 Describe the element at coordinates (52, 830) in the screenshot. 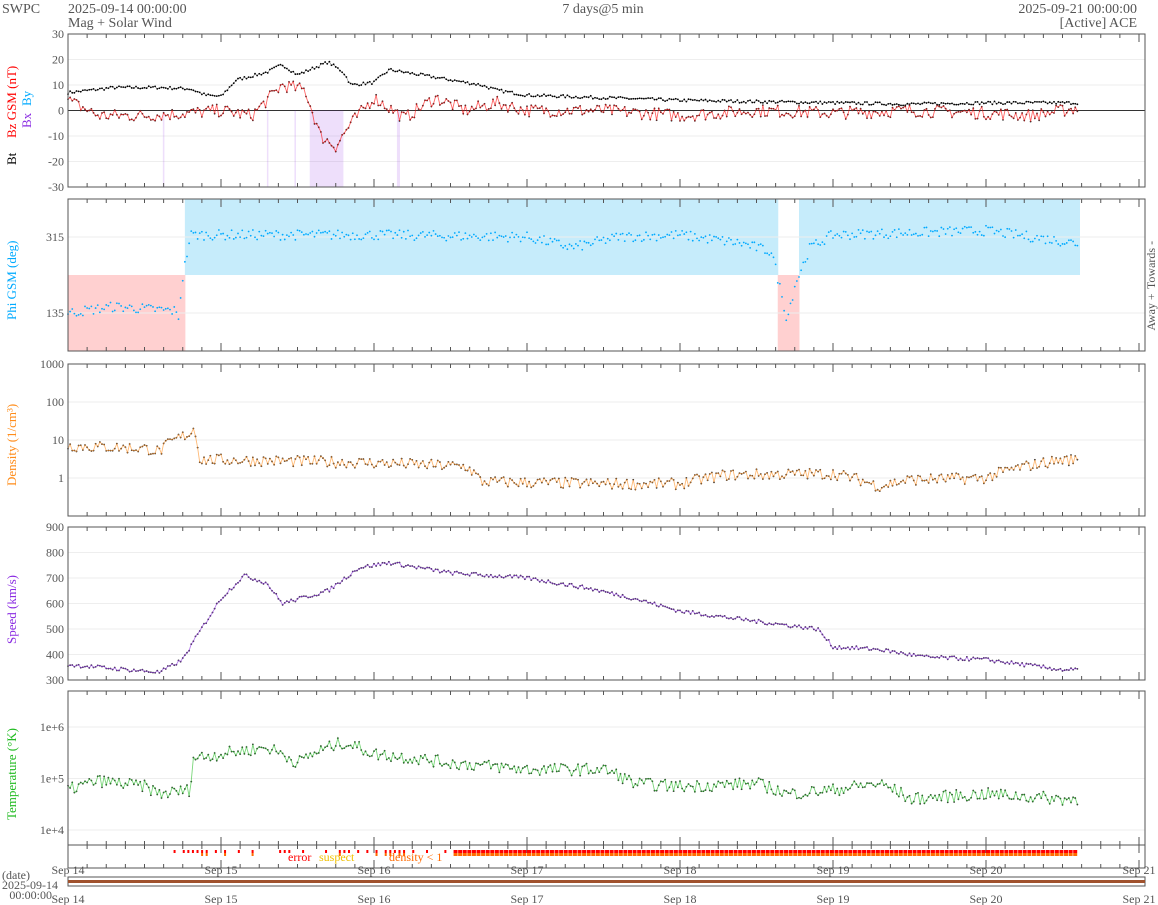

I see `y-tick-label: 1e+4` at that location.